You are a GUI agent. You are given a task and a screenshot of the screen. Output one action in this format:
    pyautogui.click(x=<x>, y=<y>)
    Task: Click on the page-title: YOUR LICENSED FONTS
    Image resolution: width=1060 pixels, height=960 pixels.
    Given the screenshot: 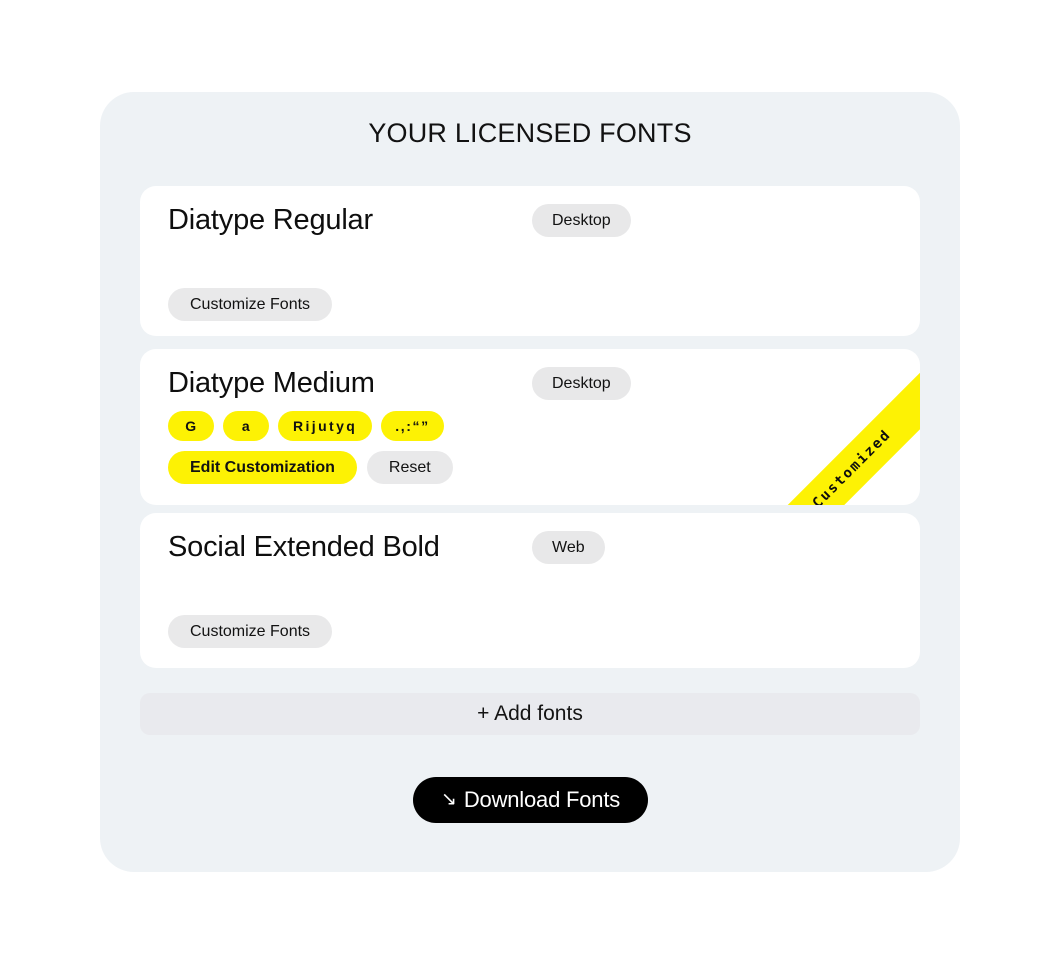 What is the action you would take?
    pyautogui.click(x=530, y=133)
    